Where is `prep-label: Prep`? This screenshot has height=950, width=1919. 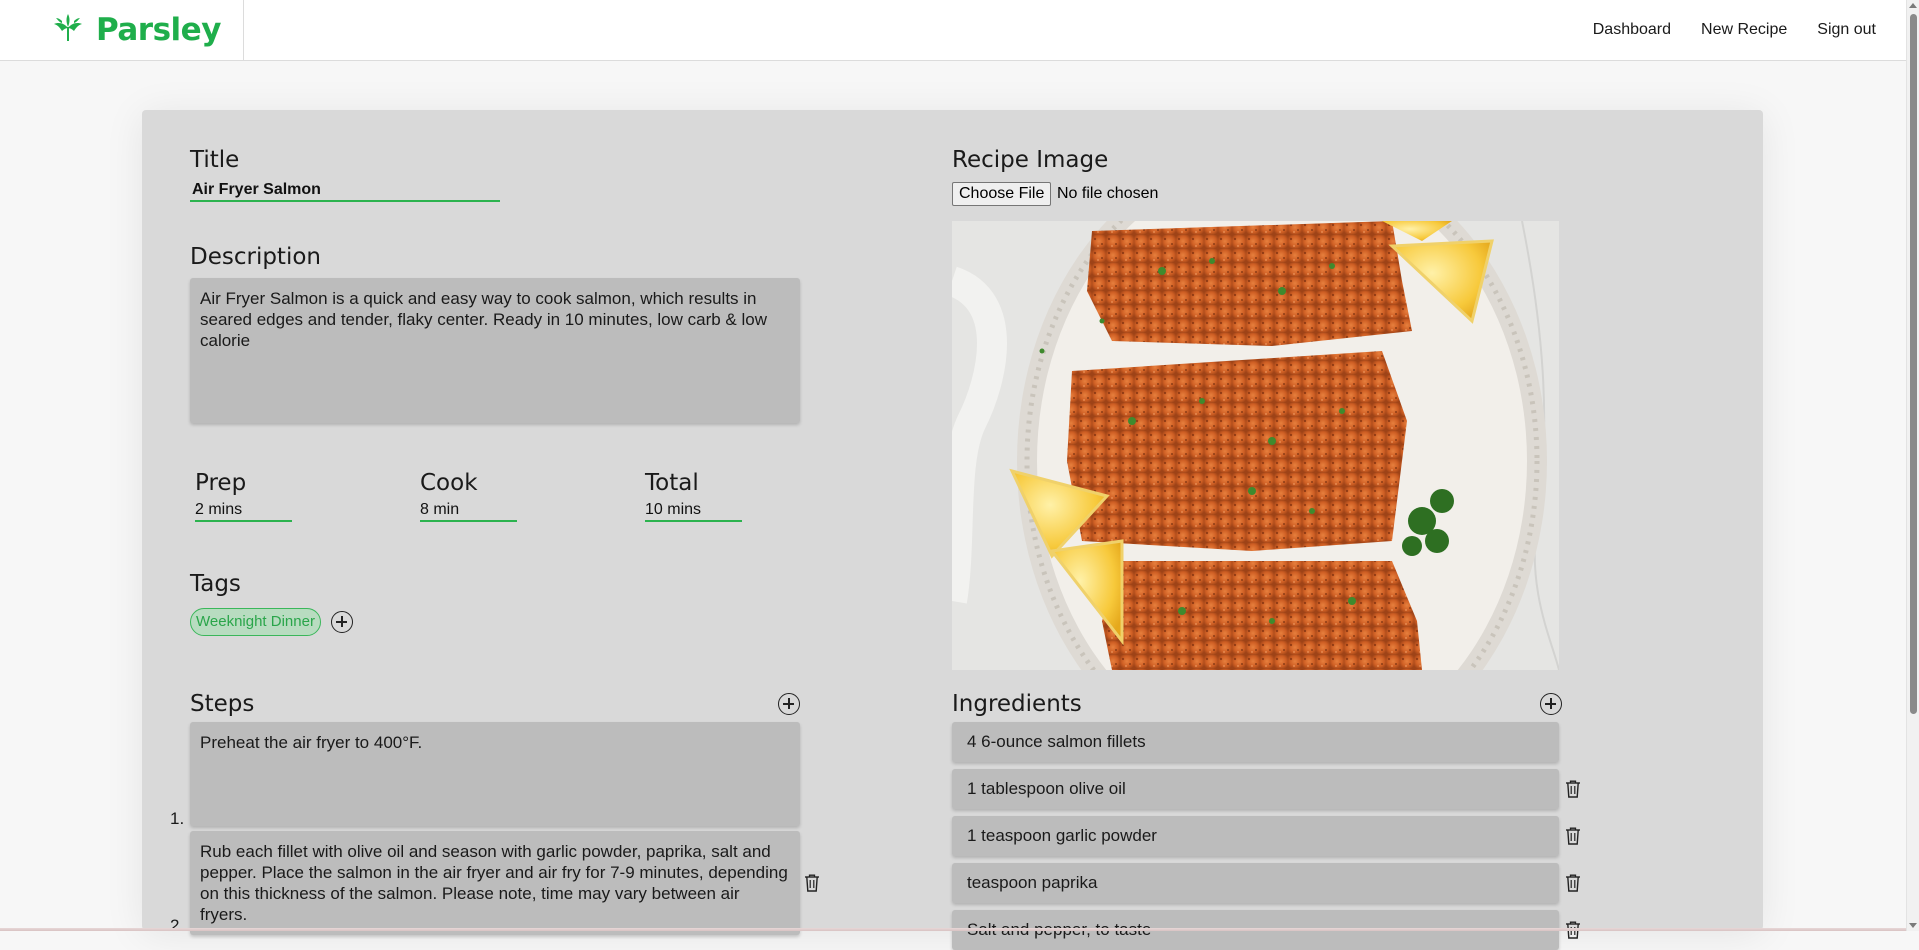 prep-label: Prep is located at coordinates (221, 483).